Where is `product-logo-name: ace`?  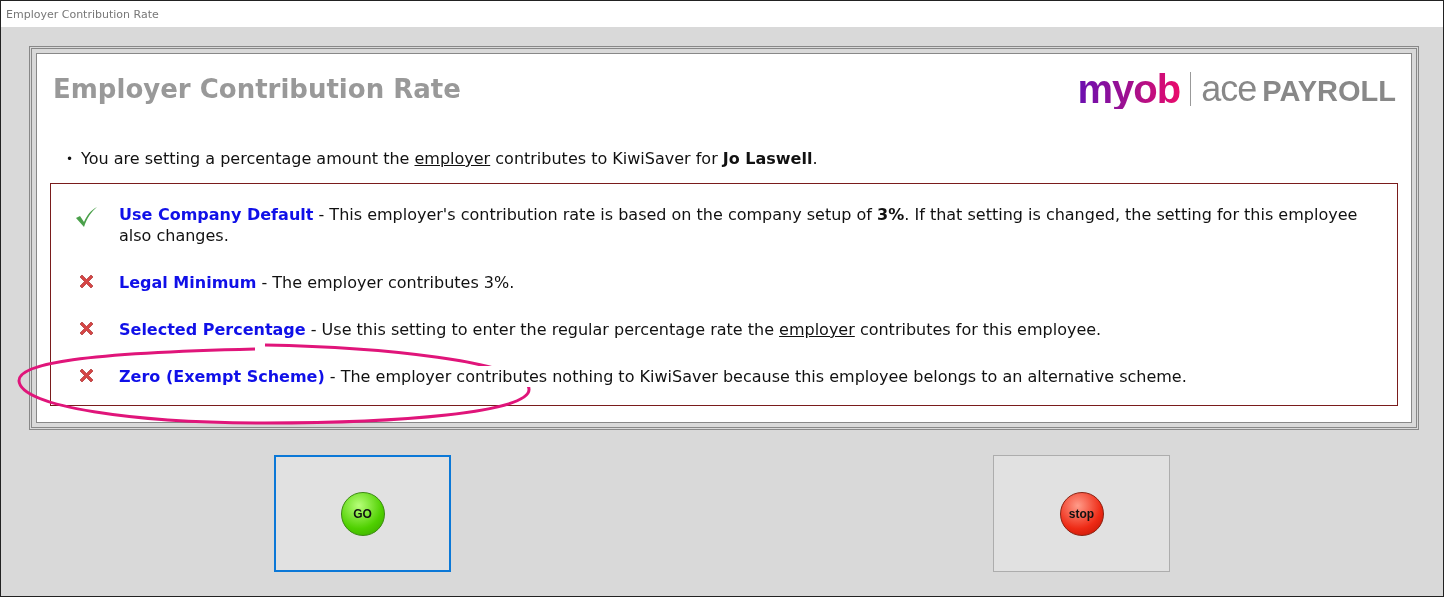 product-logo-name: ace is located at coordinates (1229, 89).